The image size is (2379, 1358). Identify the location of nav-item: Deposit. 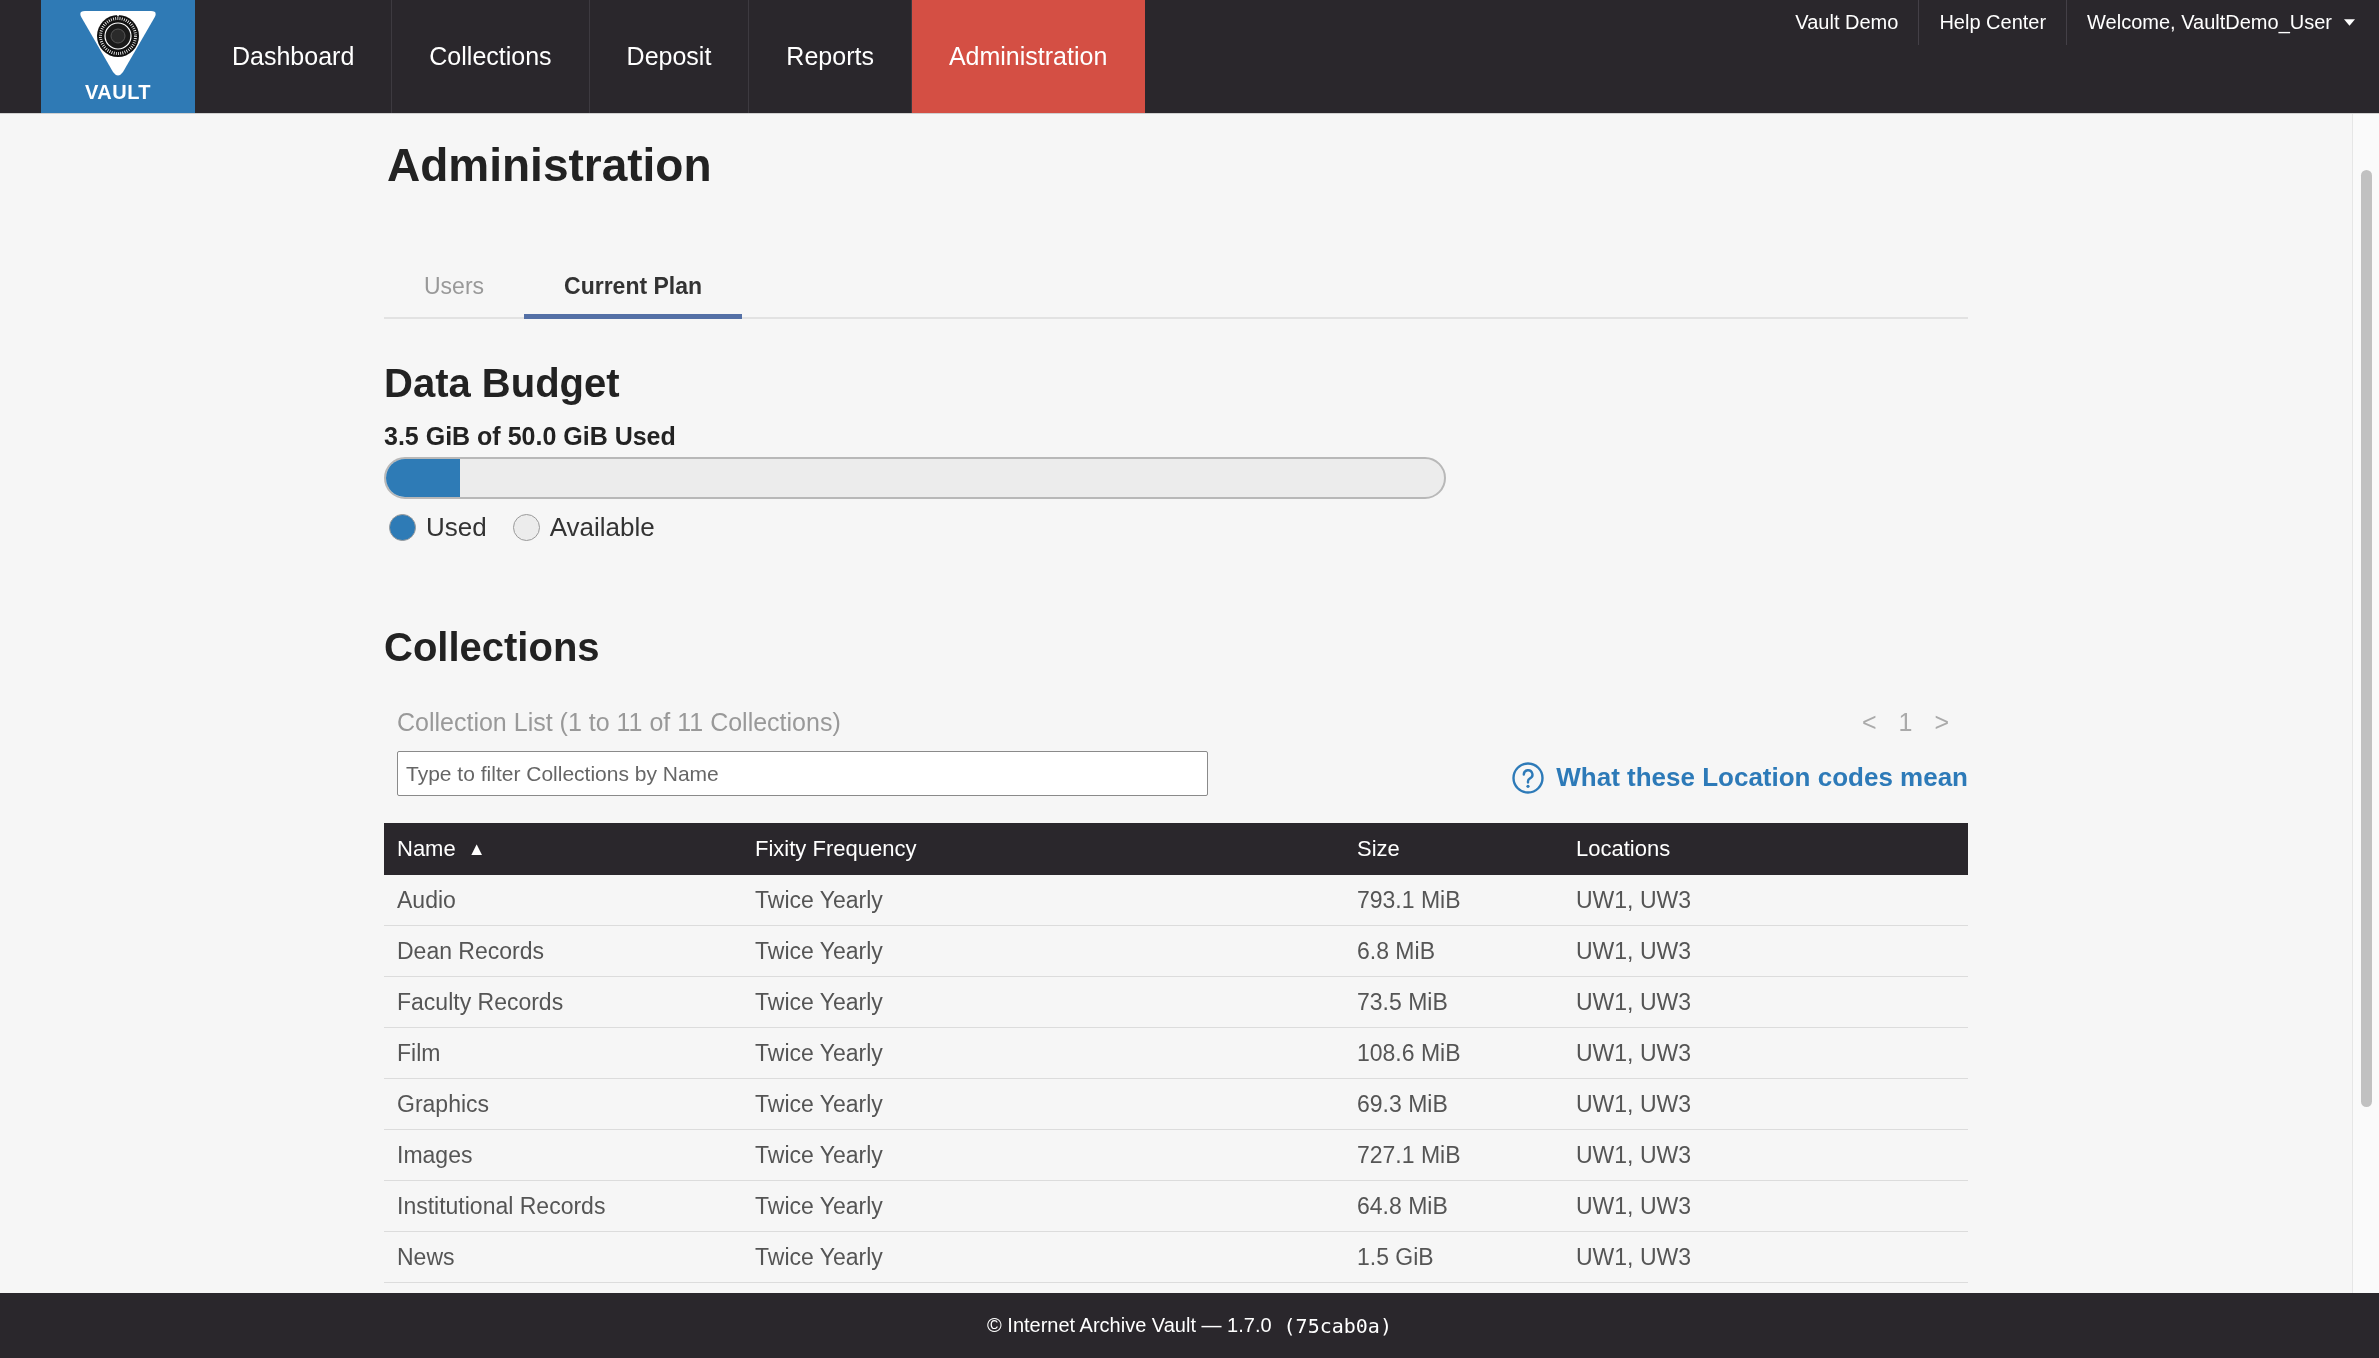
(669, 56).